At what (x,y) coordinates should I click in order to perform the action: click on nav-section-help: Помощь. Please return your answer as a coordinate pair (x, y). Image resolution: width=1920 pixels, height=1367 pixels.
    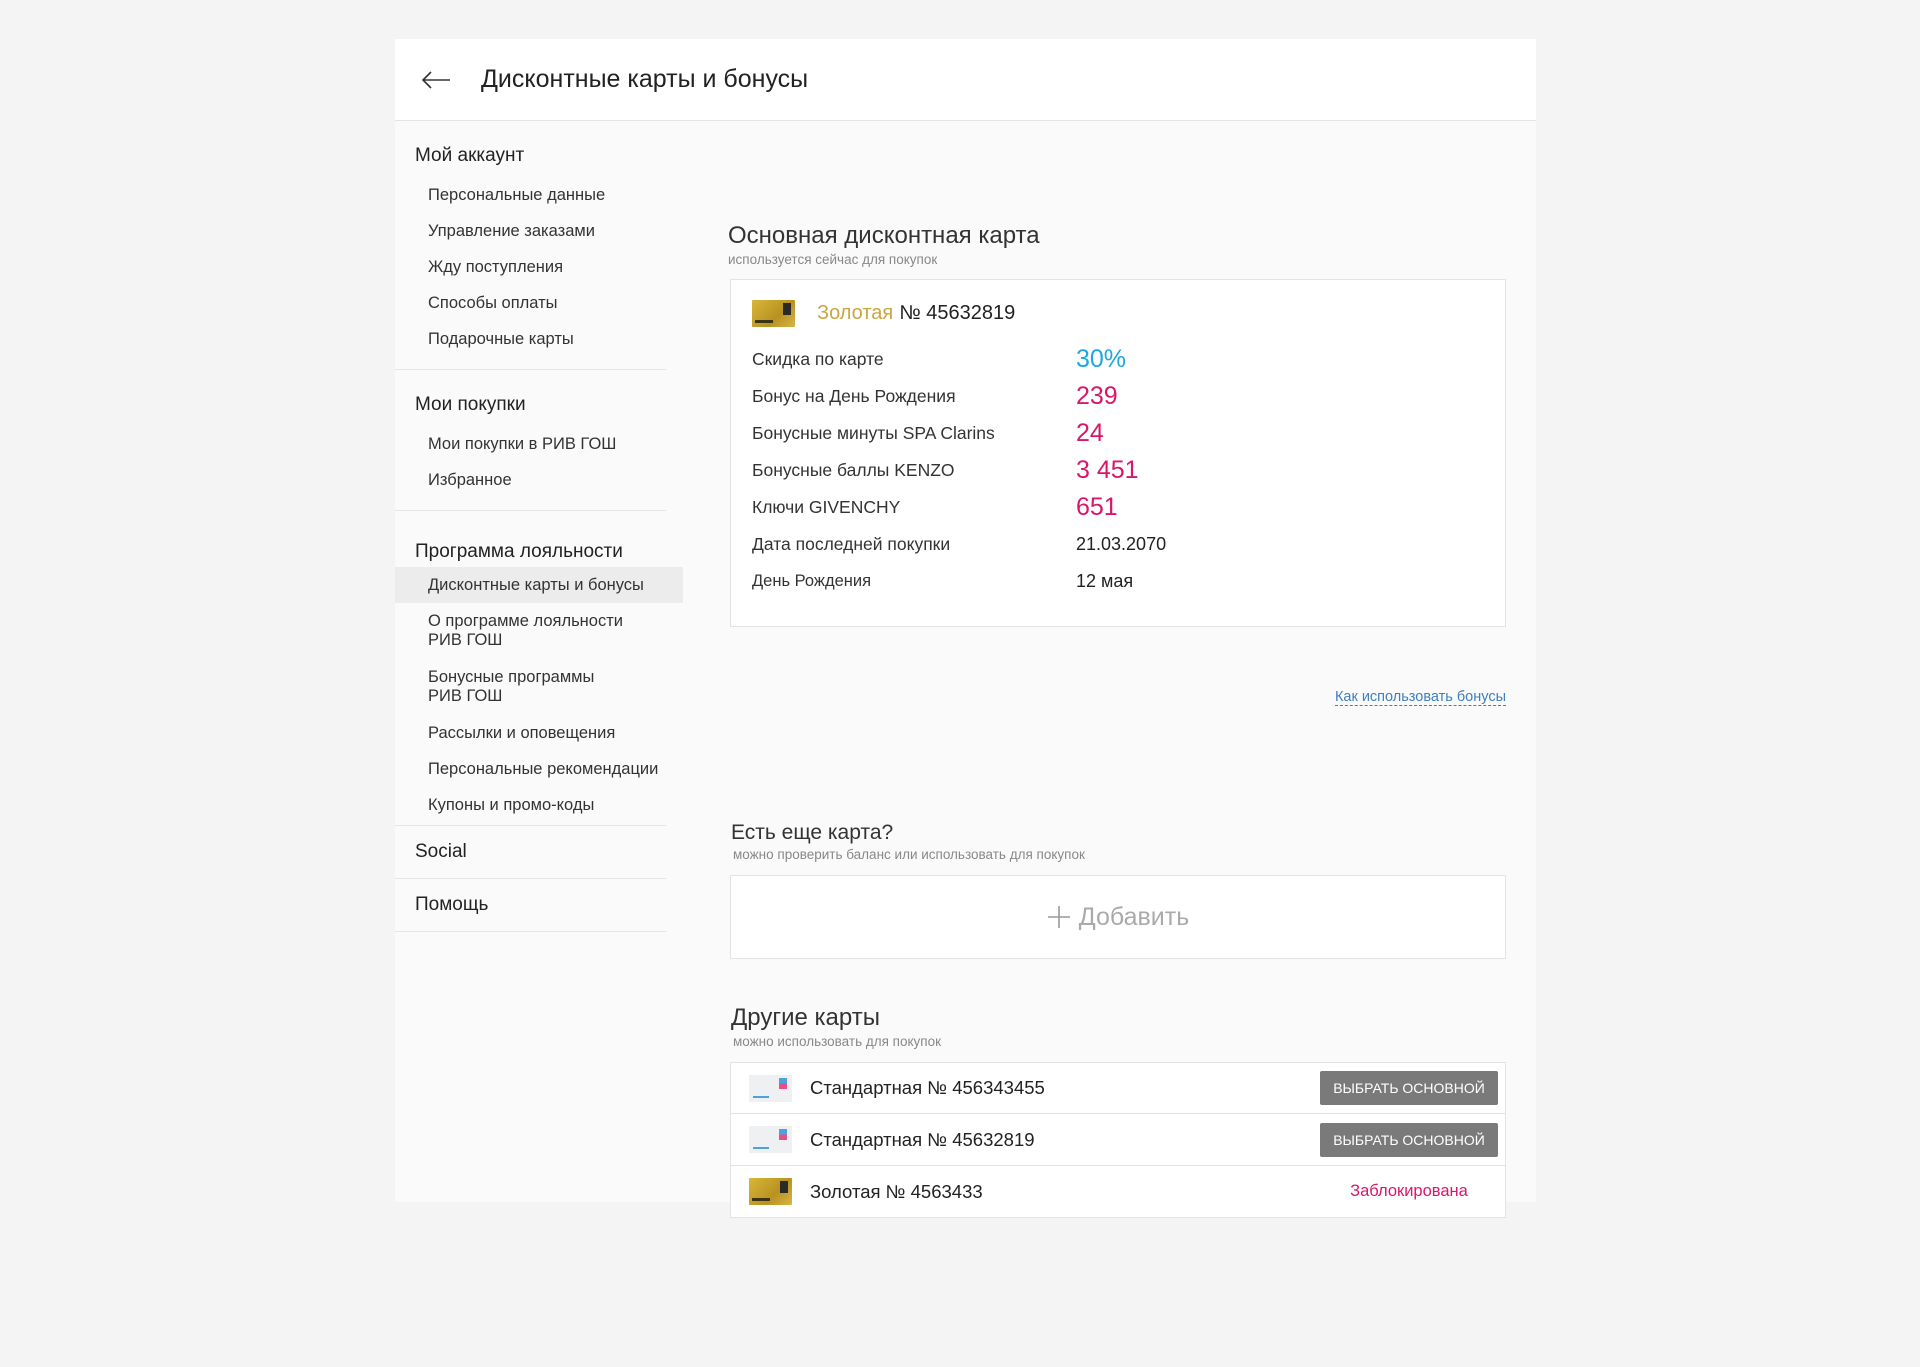
    Looking at the image, I should click on (530, 905).